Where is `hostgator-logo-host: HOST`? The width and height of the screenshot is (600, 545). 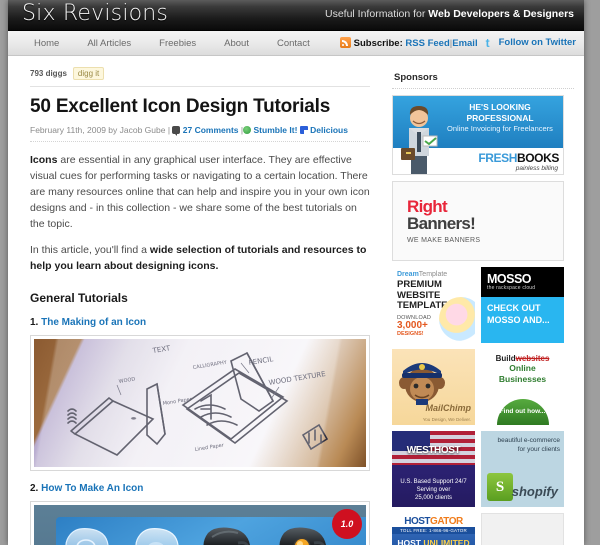
hostgator-logo-host: HOST is located at coordinates (417, 521).